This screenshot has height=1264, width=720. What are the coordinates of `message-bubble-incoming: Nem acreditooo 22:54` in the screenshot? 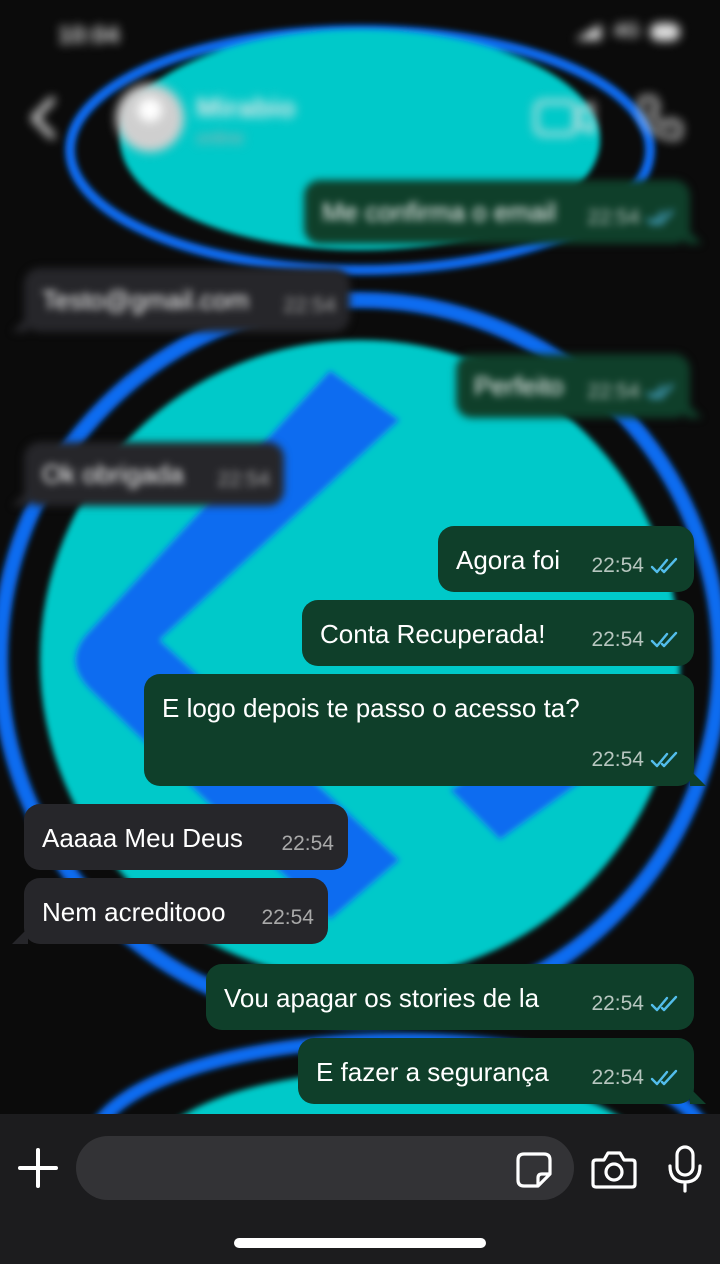 It's located at (170, 911).